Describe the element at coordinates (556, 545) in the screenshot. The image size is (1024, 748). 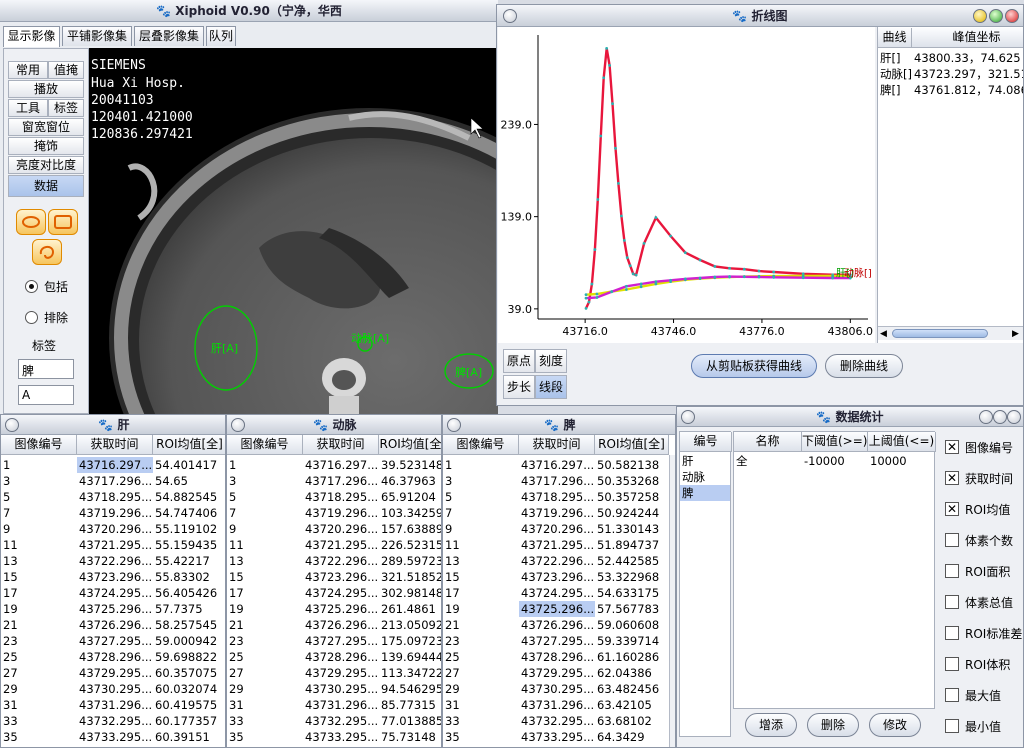
I see `table-row: 11 43721.295... 51.894737` at that location.